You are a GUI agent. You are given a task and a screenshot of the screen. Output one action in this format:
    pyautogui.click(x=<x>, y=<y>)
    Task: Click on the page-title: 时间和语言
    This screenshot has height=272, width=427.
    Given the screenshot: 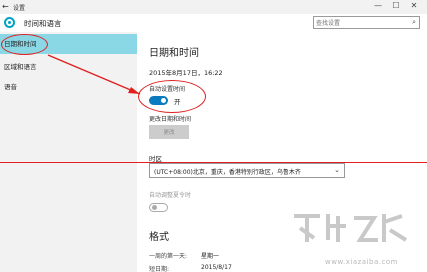 What is the action you would take?
    pyautogui.click(x=43, y=23)
    